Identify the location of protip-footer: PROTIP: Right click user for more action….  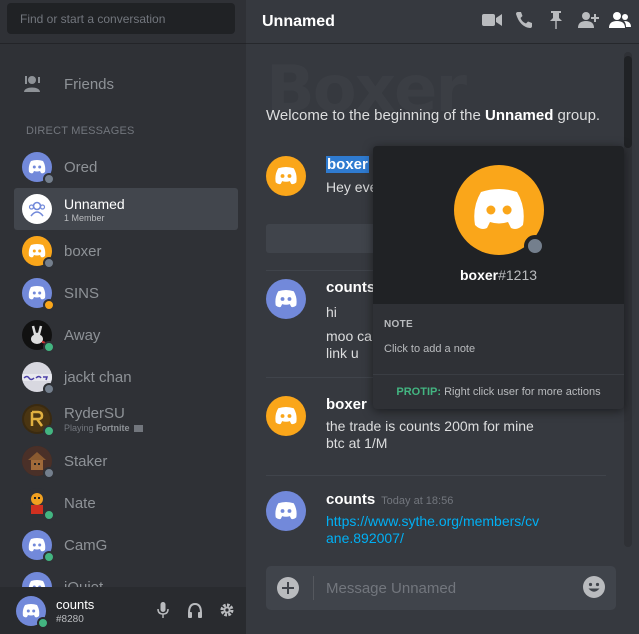
(498, 391).